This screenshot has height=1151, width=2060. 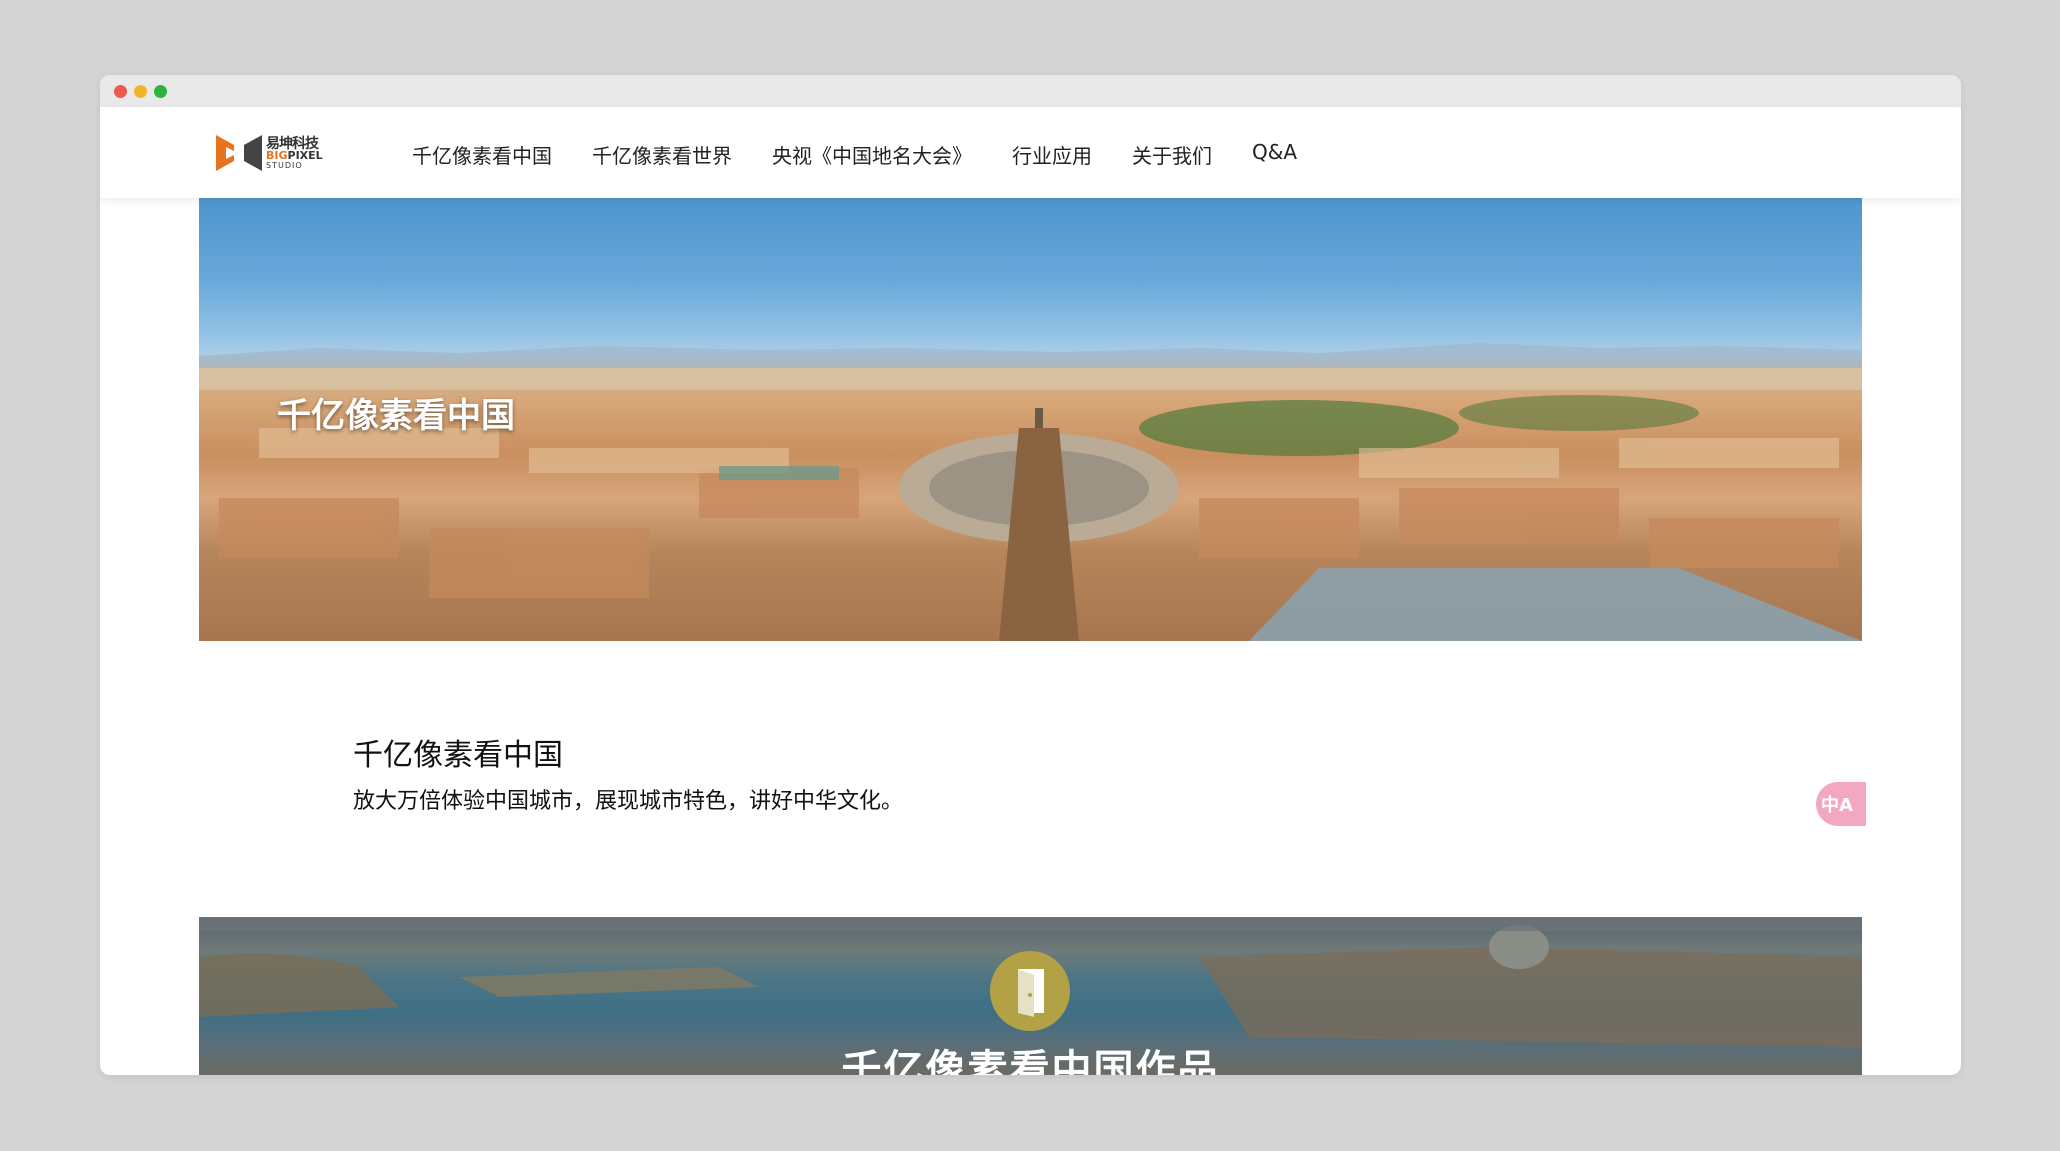 What do you see at coordinates (1052, 154) in the screenshot?
I see `nav-item-industry: 行业应用` at bounding box center [1052, 154].